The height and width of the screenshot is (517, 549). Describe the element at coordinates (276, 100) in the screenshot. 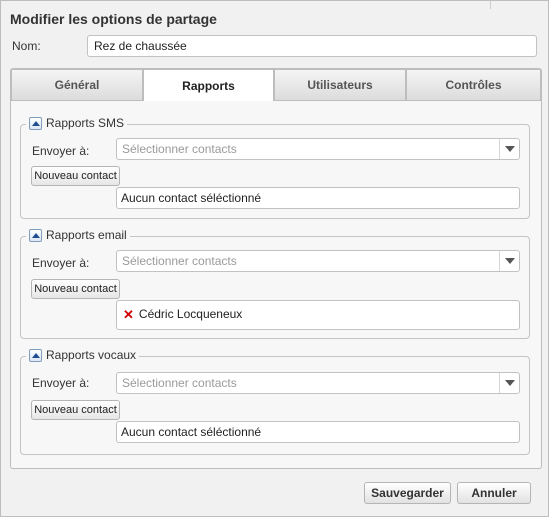

I see `tab-strip-line` at that location.